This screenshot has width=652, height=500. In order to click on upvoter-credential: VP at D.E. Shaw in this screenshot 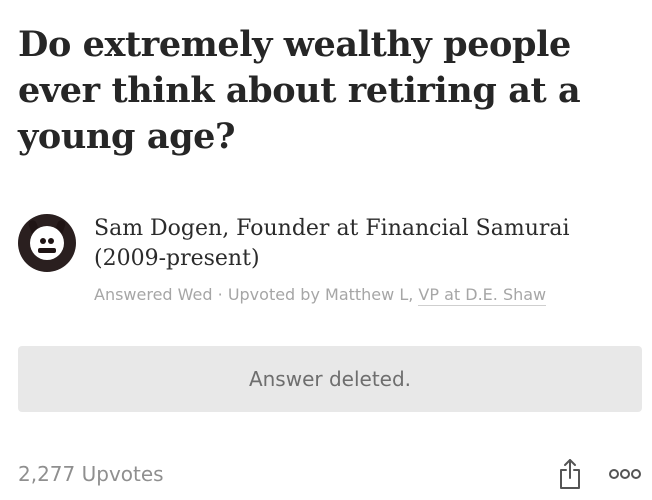, I will do `click(482, 295)`.